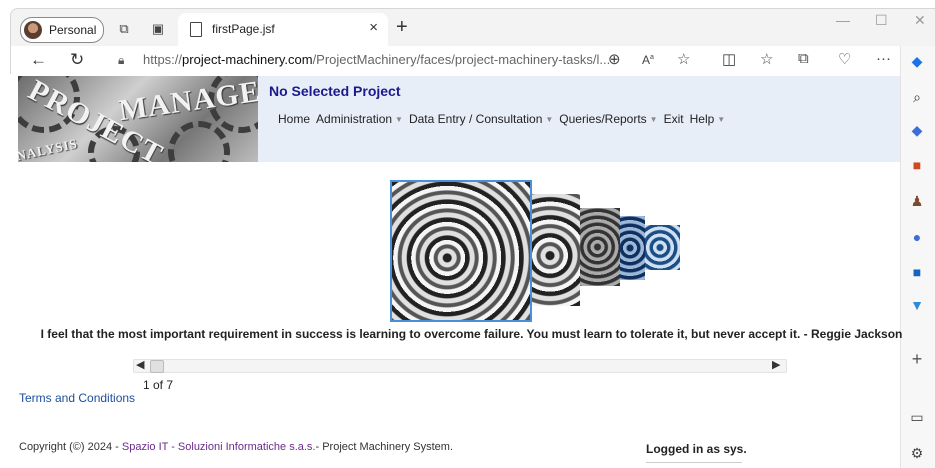 The width and height of the screenshot is (935, 468). I want to click on profile-button: Personal, so click(62, 30).